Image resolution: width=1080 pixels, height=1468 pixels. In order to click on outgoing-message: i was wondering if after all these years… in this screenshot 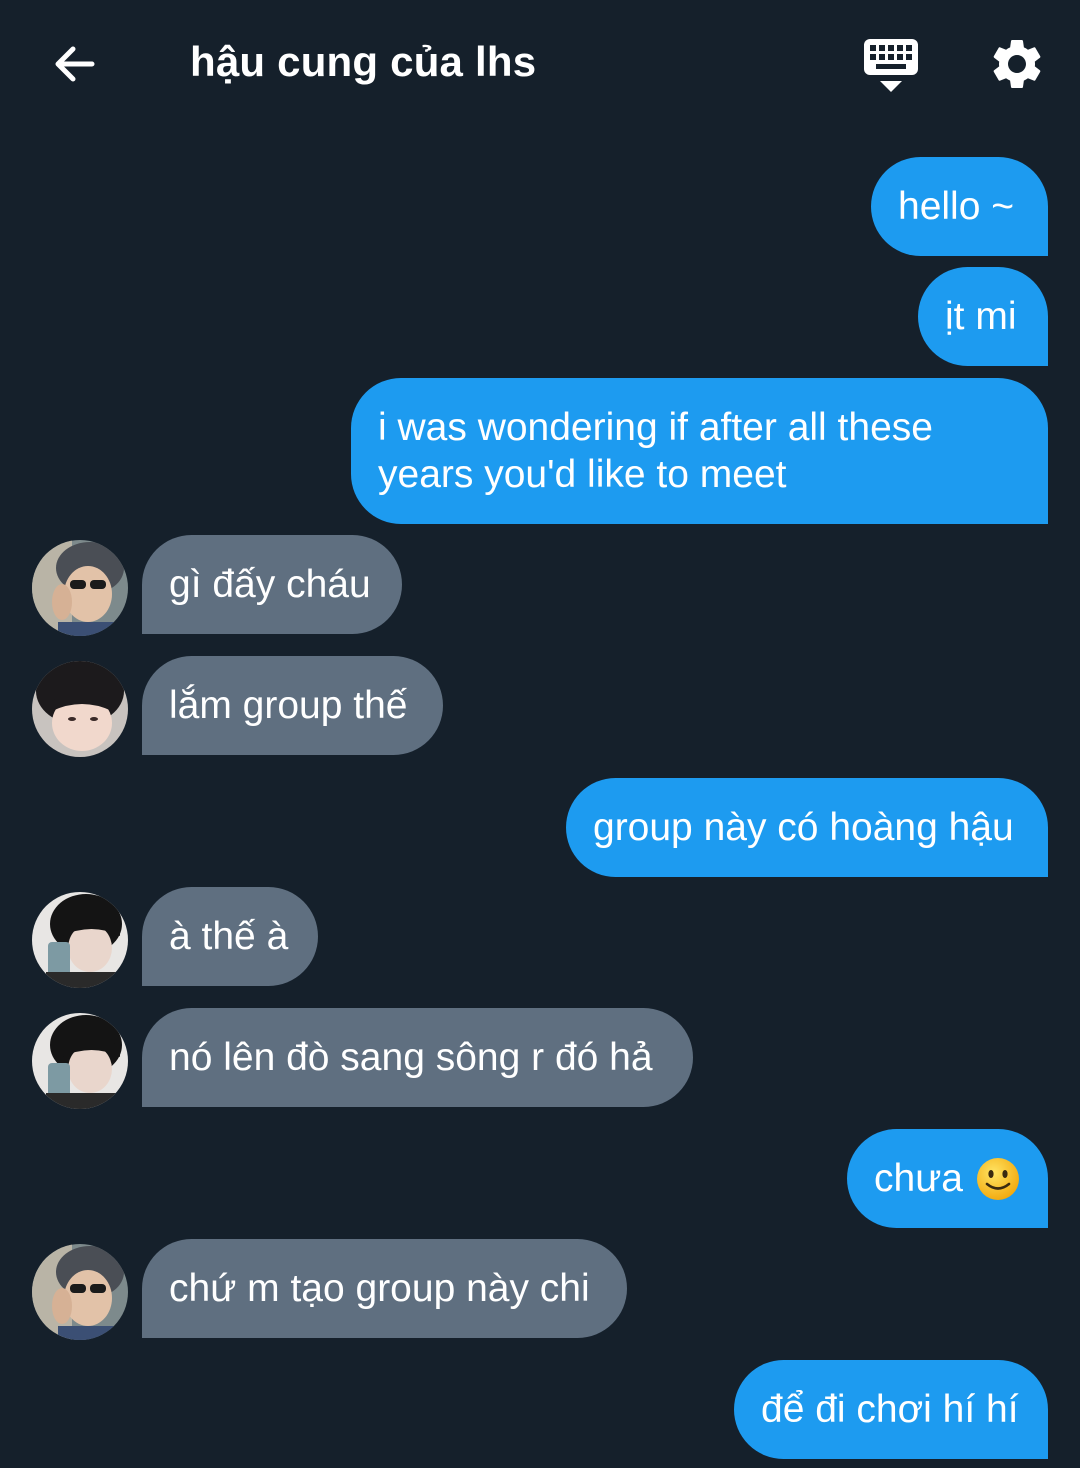, I will do `click(699, 451)`.